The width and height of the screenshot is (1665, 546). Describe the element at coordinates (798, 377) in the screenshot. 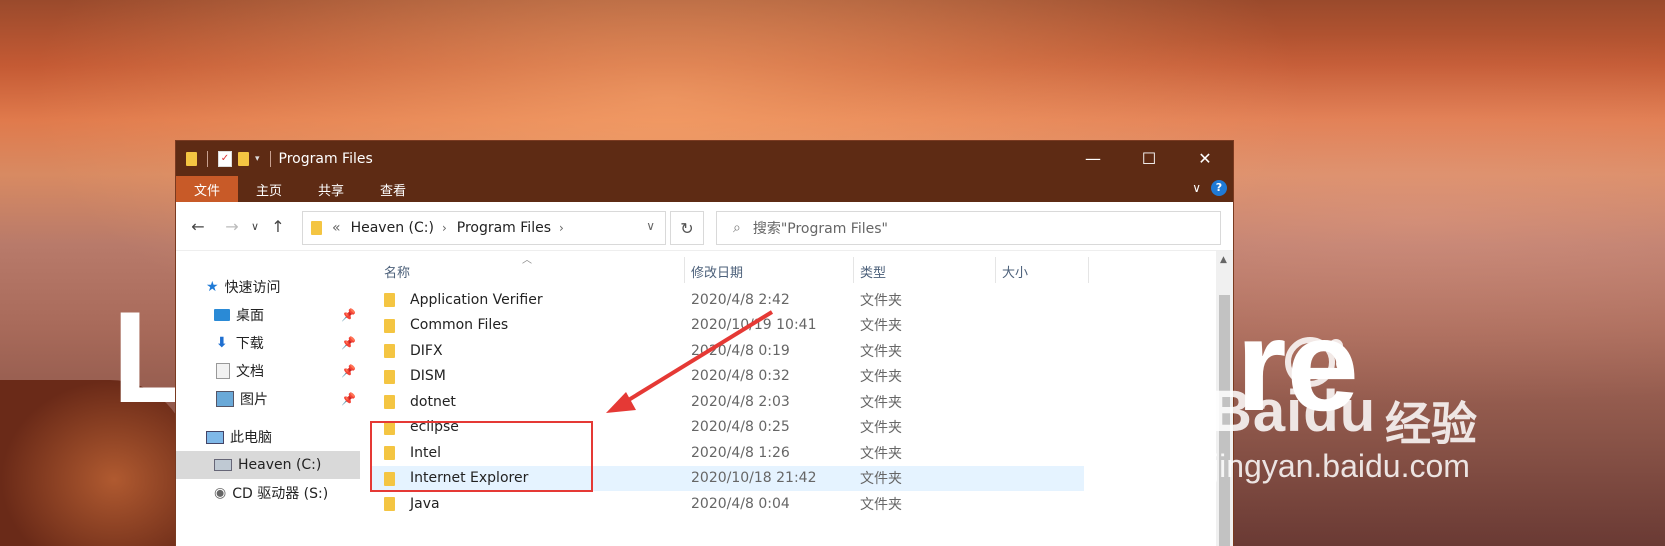

I see `file-row: DISM 2020/4/8 0:32 文件夹` at that location.